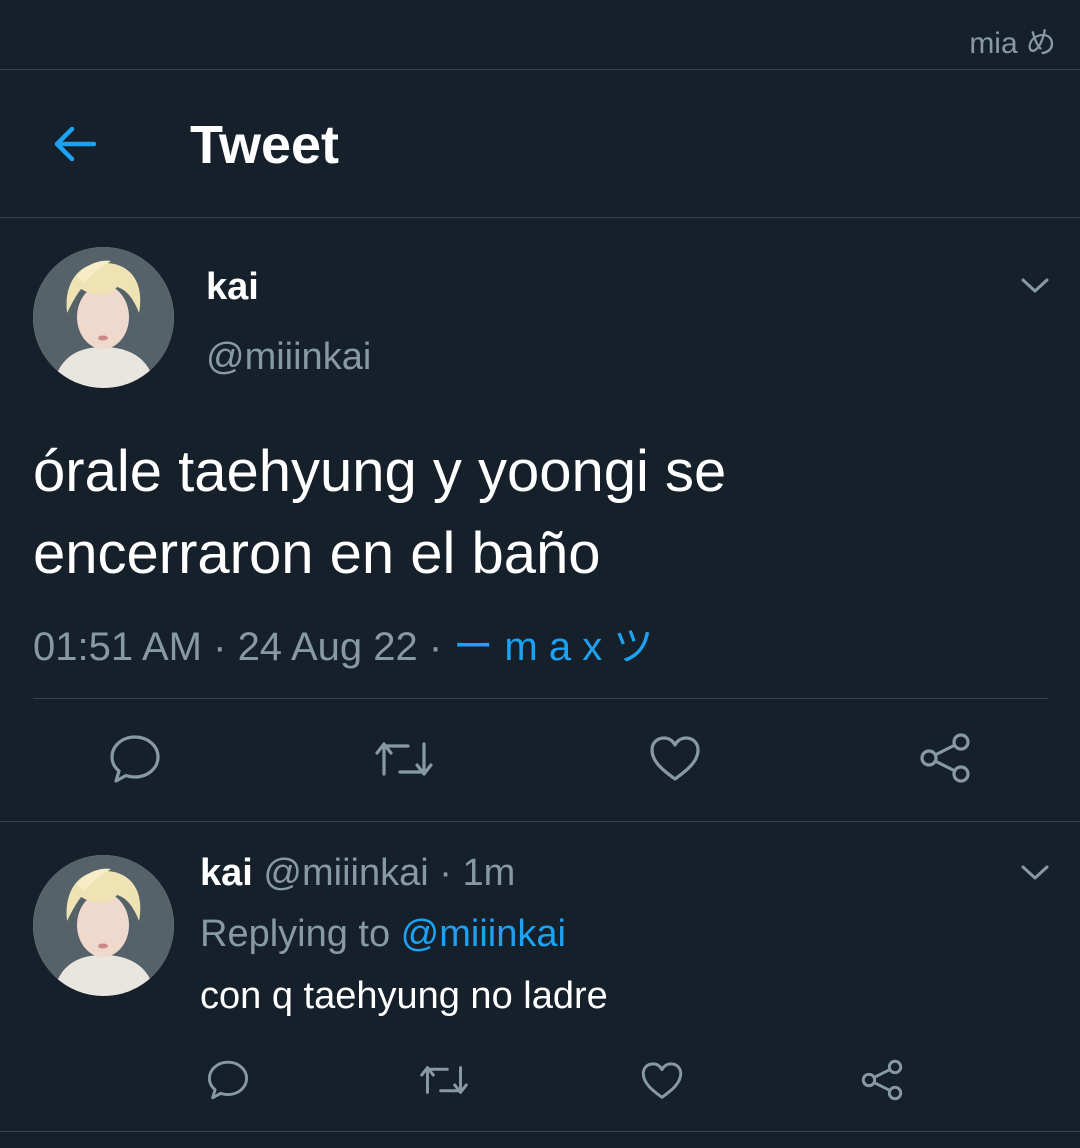  What do you see at coordinates (345, 873) in the screenshot?
I see `reply-author-handle: @miiinkai` at bounding box center [345, 873].